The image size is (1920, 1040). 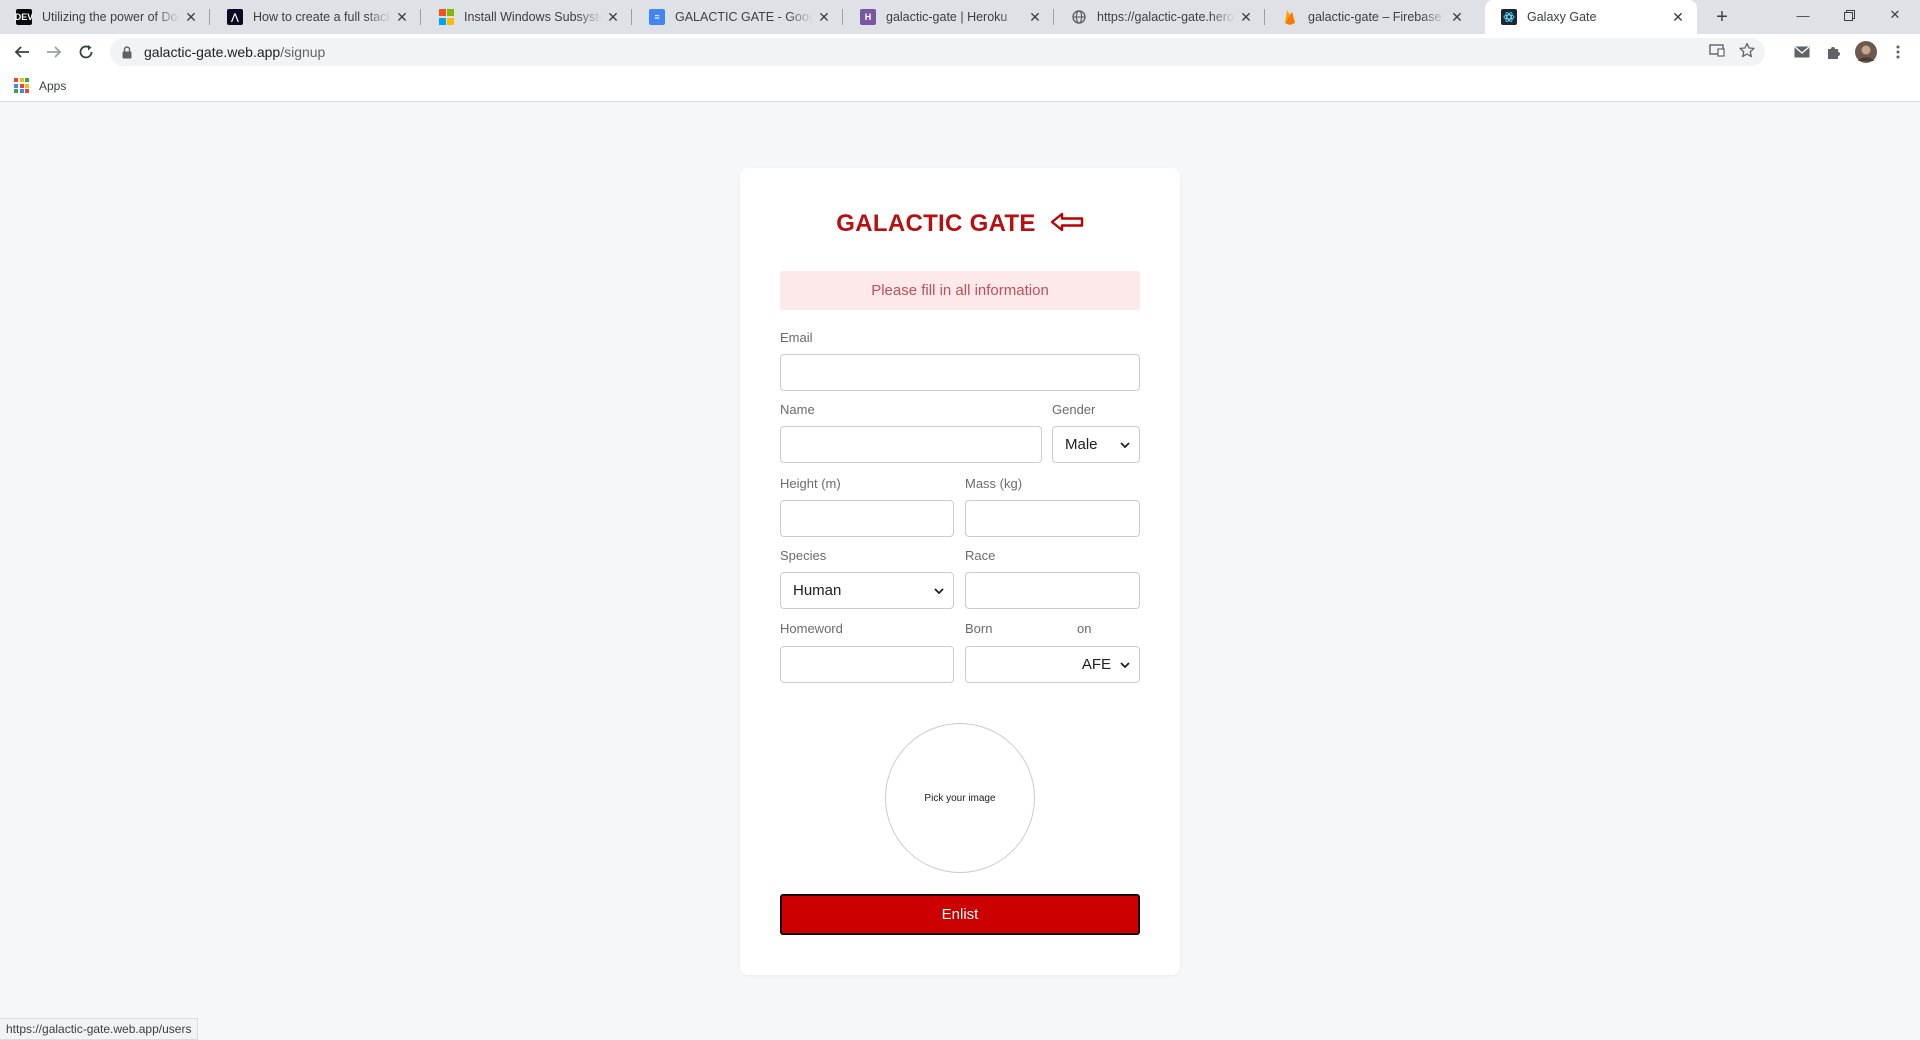 I want to click on tab-title: galactic-gate | Heroku, so click(x=947, y=17).